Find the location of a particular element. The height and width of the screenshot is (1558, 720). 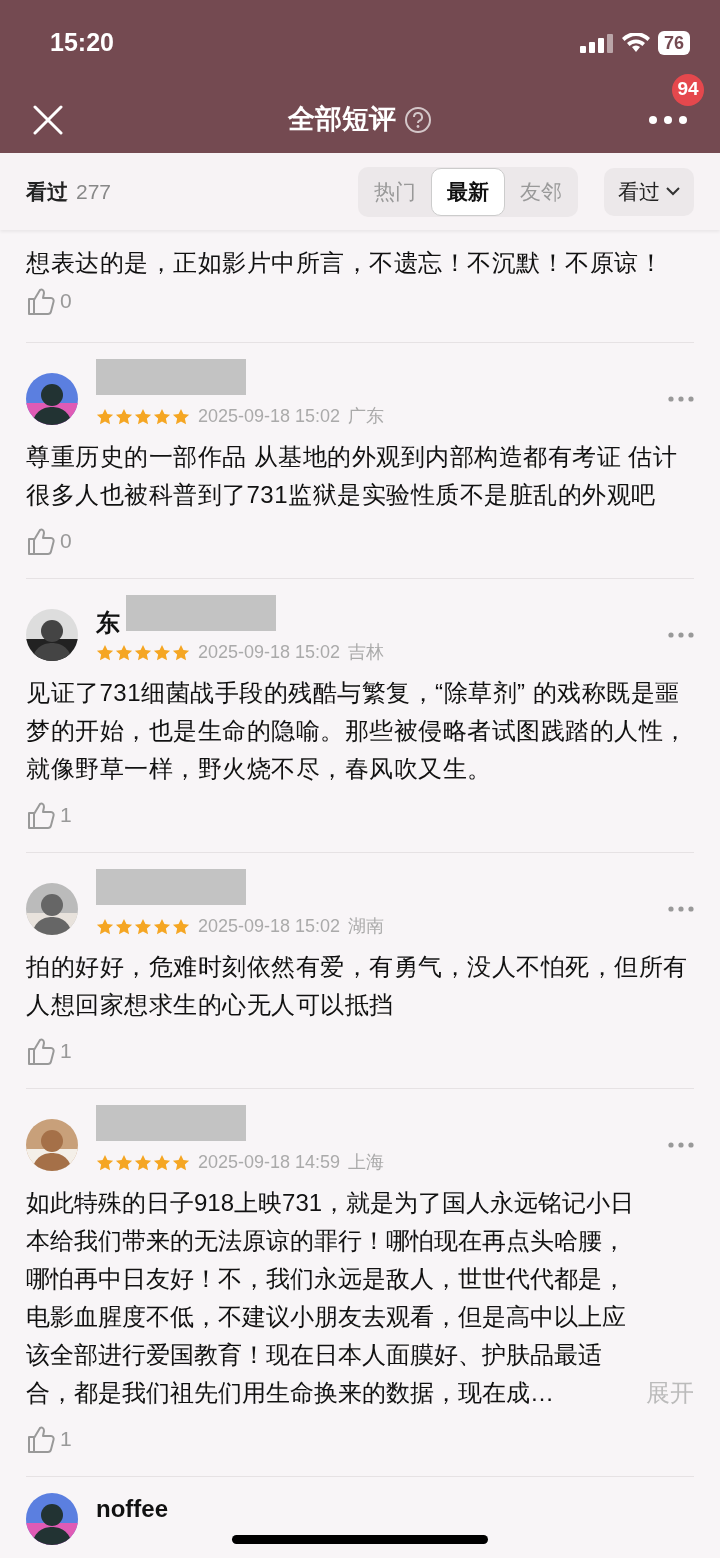

notification-badge: 94 is located at coordinates (688, 89).